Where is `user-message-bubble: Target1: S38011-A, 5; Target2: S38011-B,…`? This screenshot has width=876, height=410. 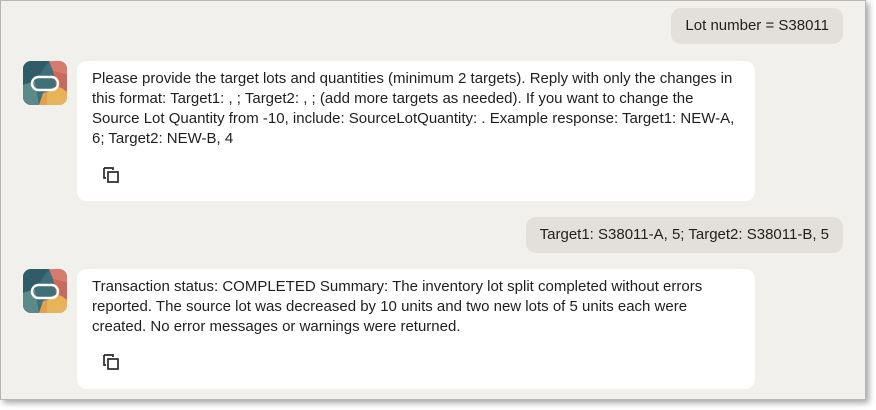 user-message-bubble: Target1: S38011-A, 5; Target2: S38011-B,… is located at coordinates (684, 235).